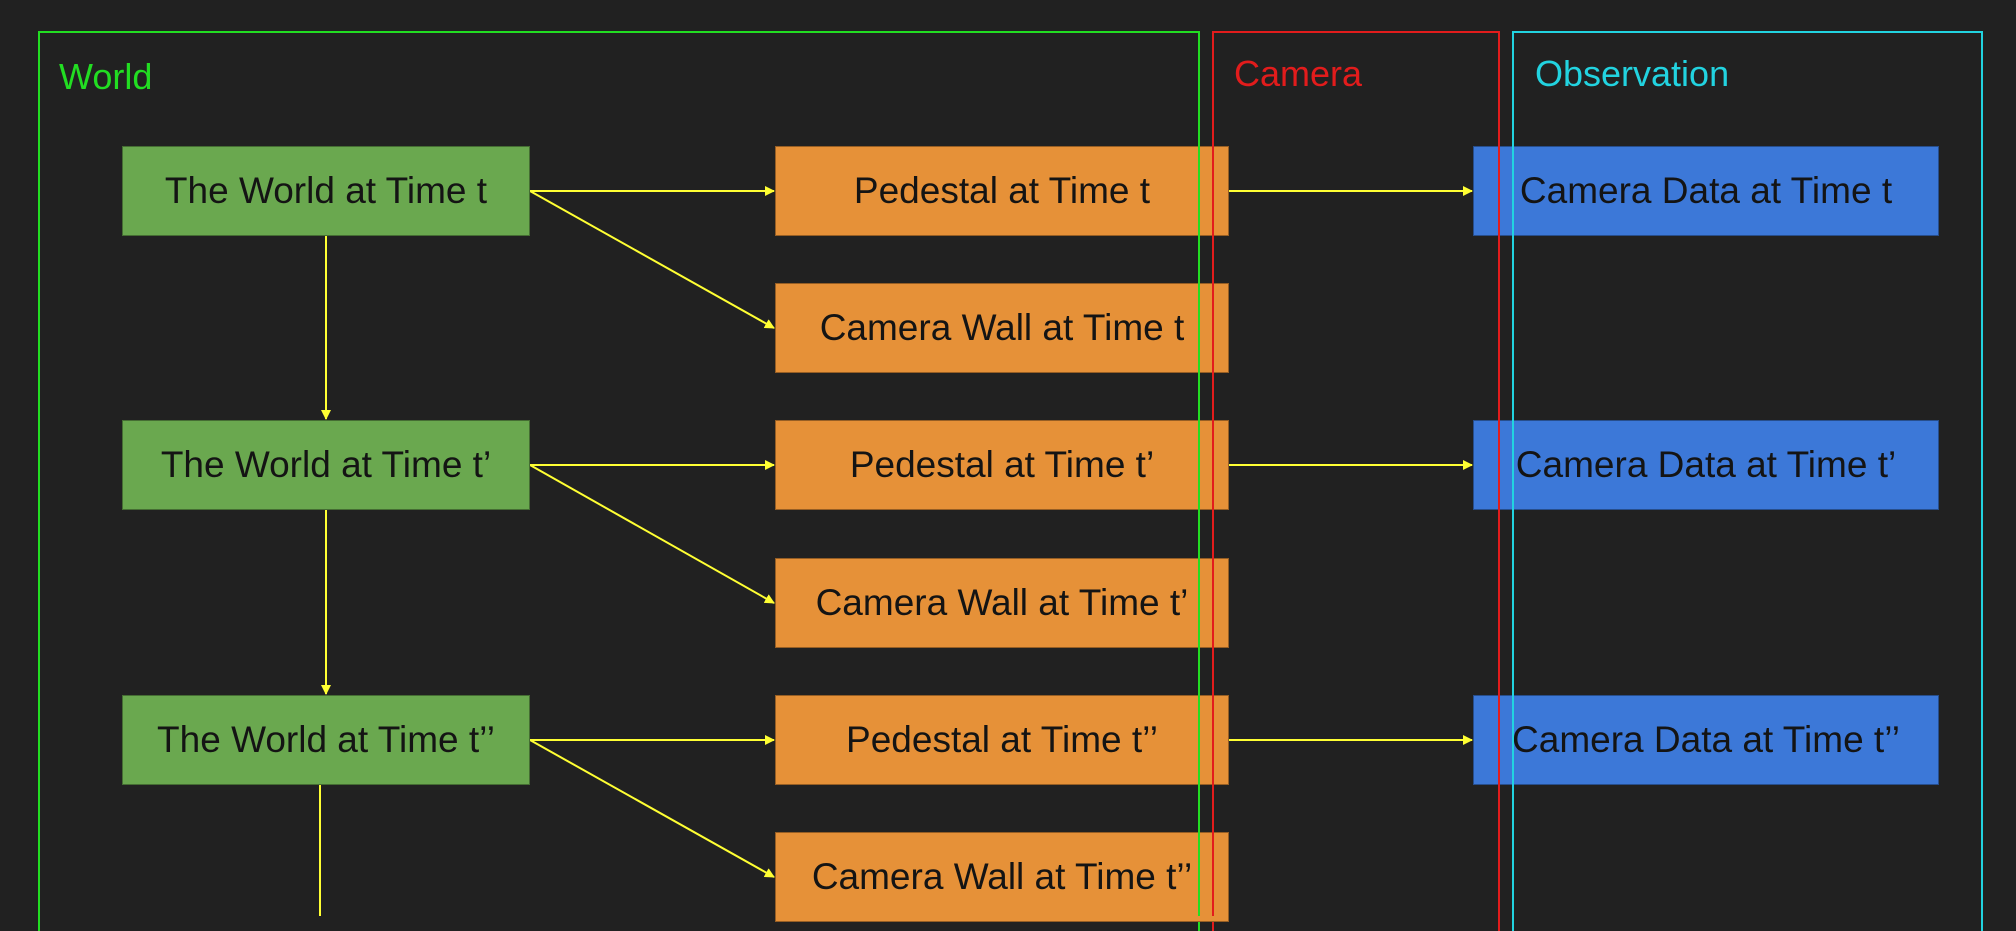 The height and width of the screenshot is (931, 2016). Describe the element at coordinates (1002, 603) in the screenshot. I see `camera-wall-node-t-prime: Camera Wall at Time t’` at that location.